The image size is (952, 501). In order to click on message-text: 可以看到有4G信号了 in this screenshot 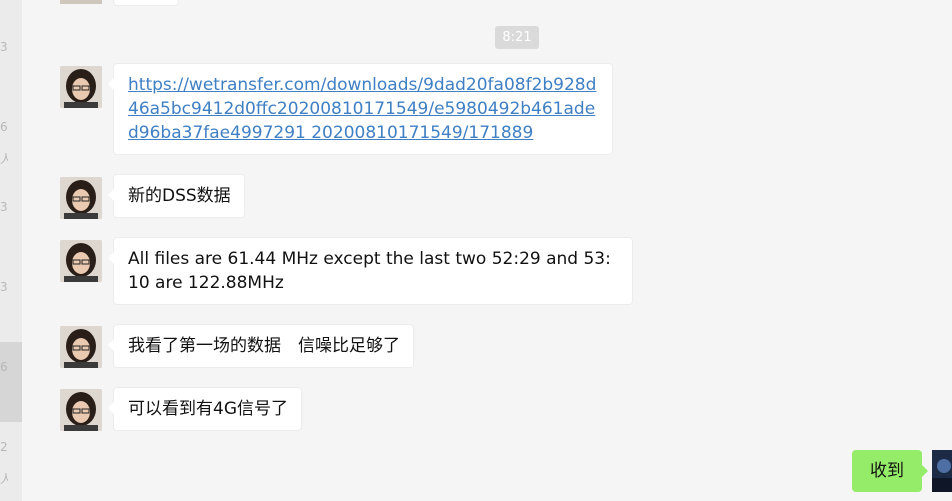, I will do `click(208, 409)`.